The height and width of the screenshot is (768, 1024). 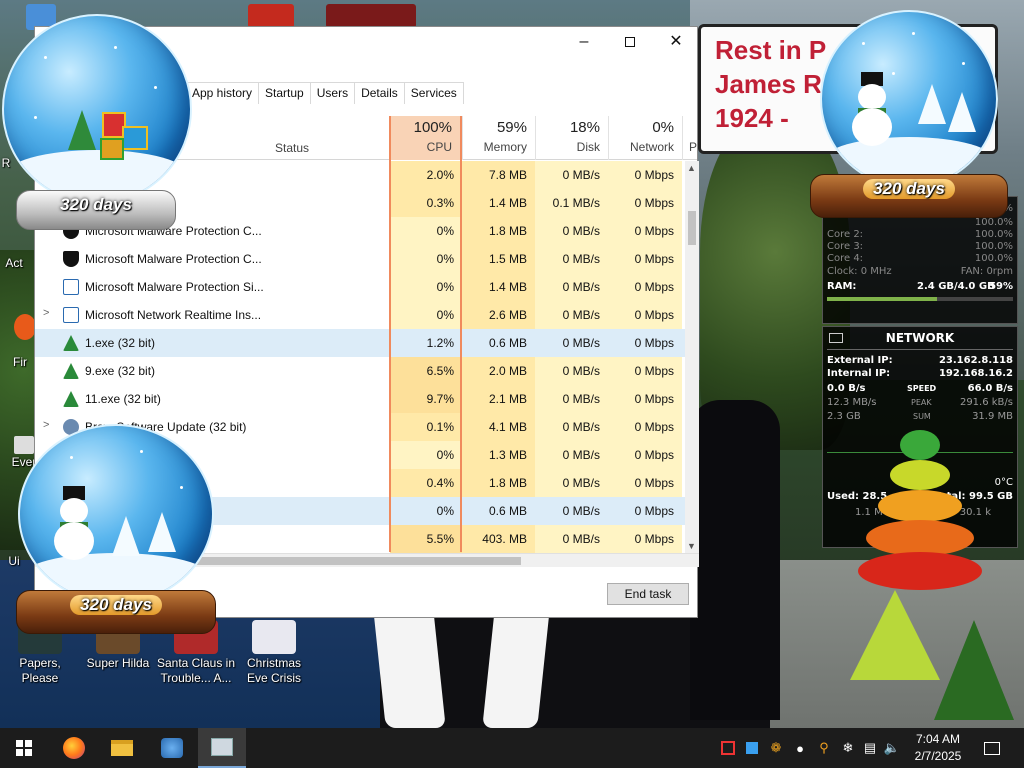 I want to click on santa-sleigh-icon, so click(x=371, y=16).